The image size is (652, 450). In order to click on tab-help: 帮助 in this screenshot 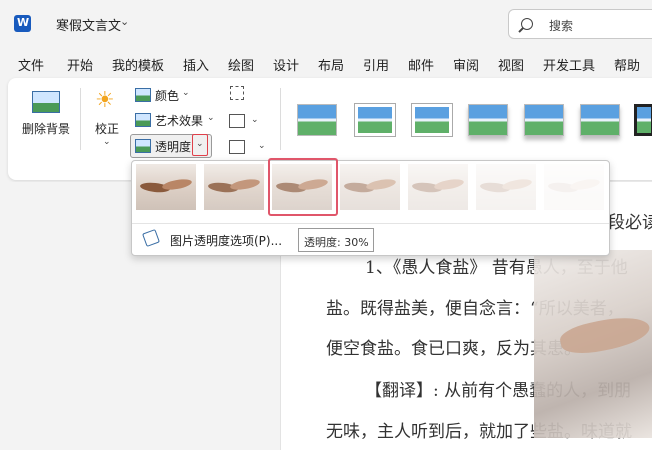, I will do `click(627, 64)`.